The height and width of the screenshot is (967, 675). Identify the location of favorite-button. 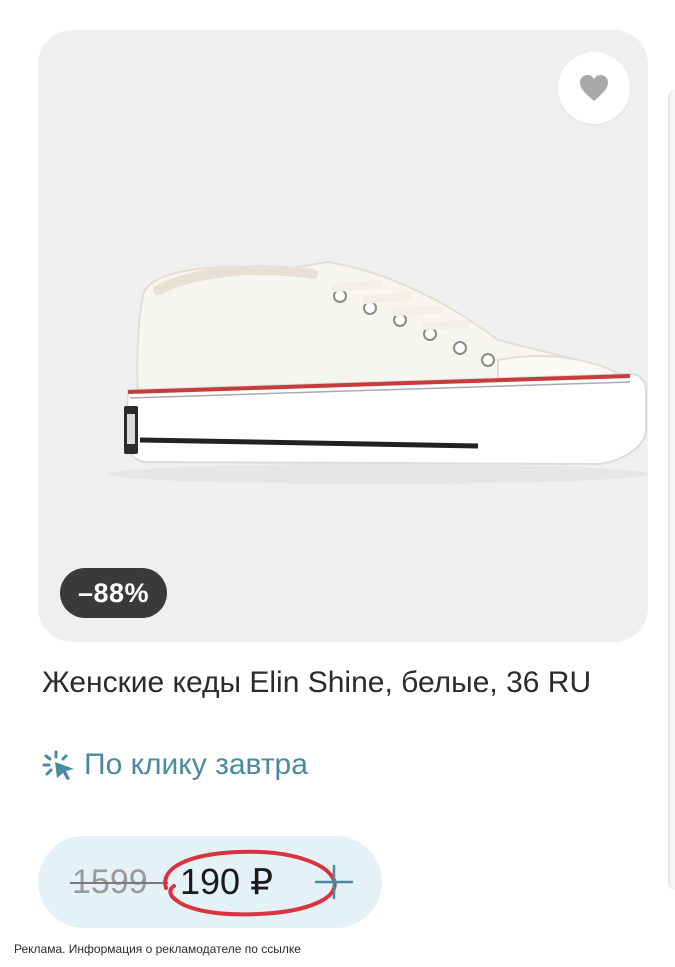
(594, 88).